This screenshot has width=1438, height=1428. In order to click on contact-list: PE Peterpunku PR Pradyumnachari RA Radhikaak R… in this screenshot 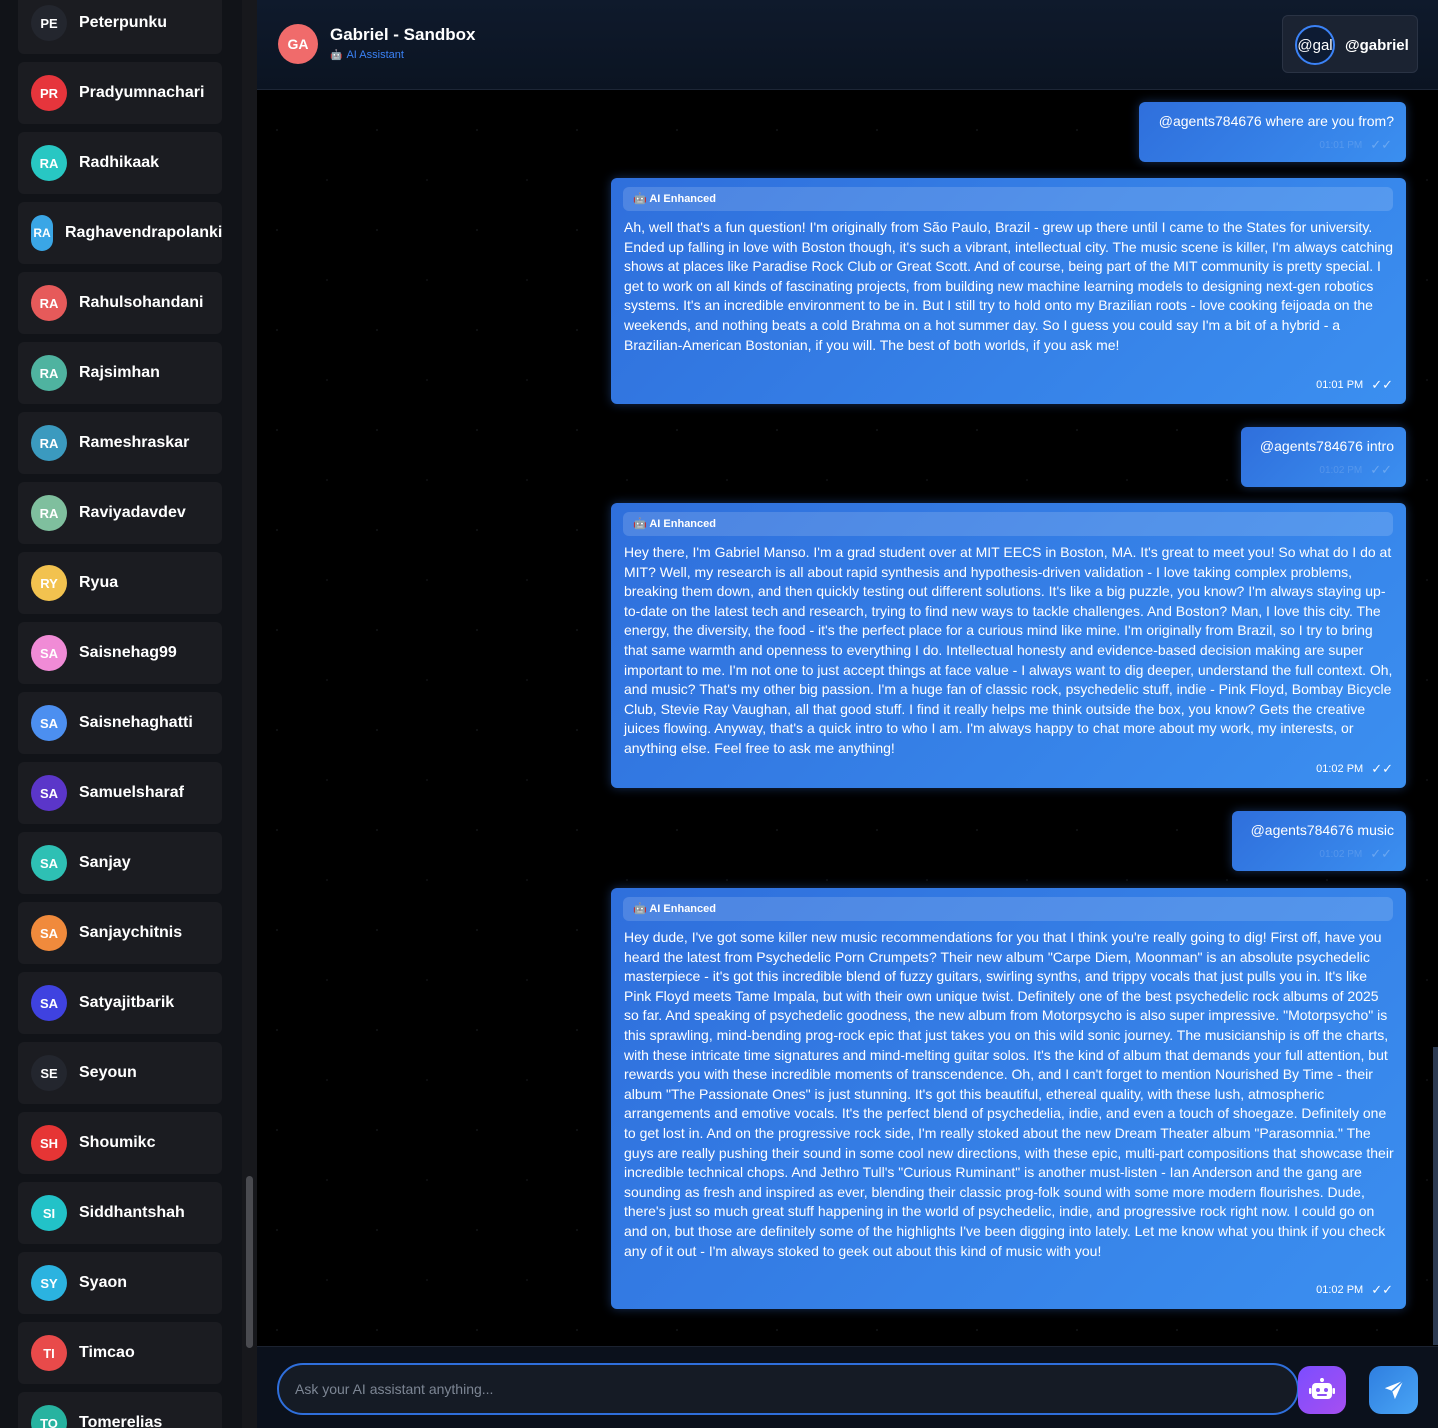, I will do `click(120, 714)`.